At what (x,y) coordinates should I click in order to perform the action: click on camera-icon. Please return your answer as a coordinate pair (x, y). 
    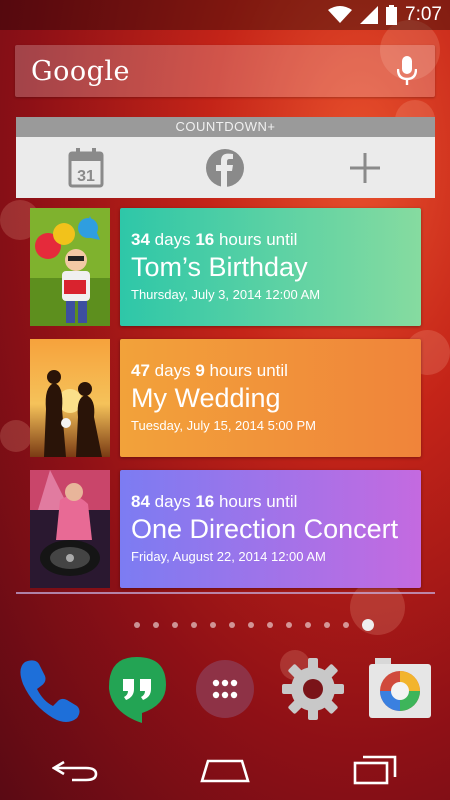
    Looking at the image, I should click on (400, 688).